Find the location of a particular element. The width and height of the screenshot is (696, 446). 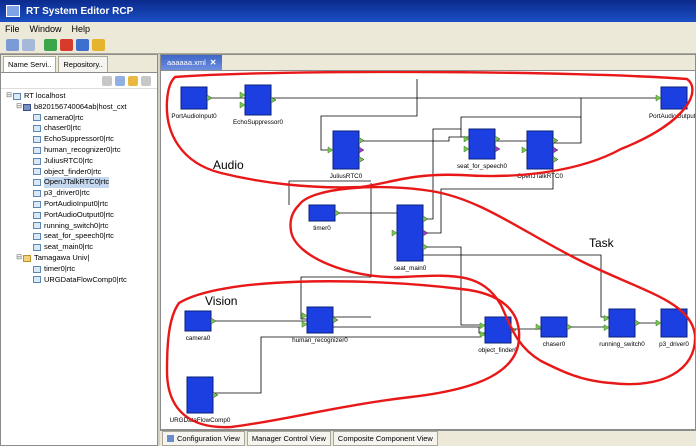

tree-item: PortAudioInput0|rtc is located at coordinates (79, 204).